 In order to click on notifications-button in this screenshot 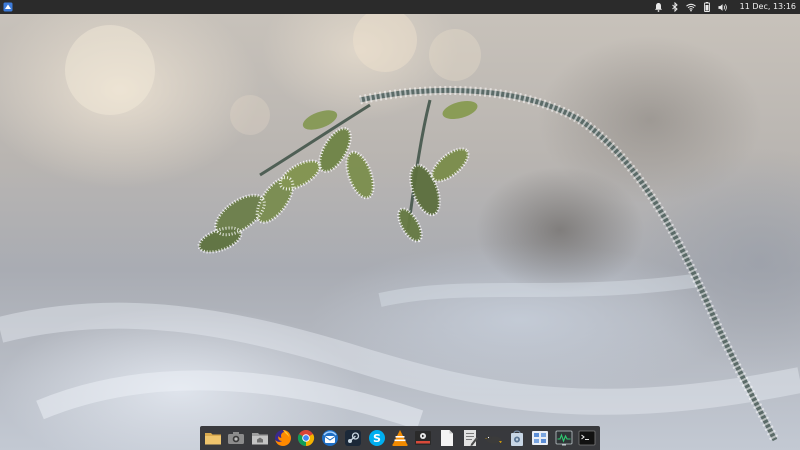, I will do `click(659, 7)`.